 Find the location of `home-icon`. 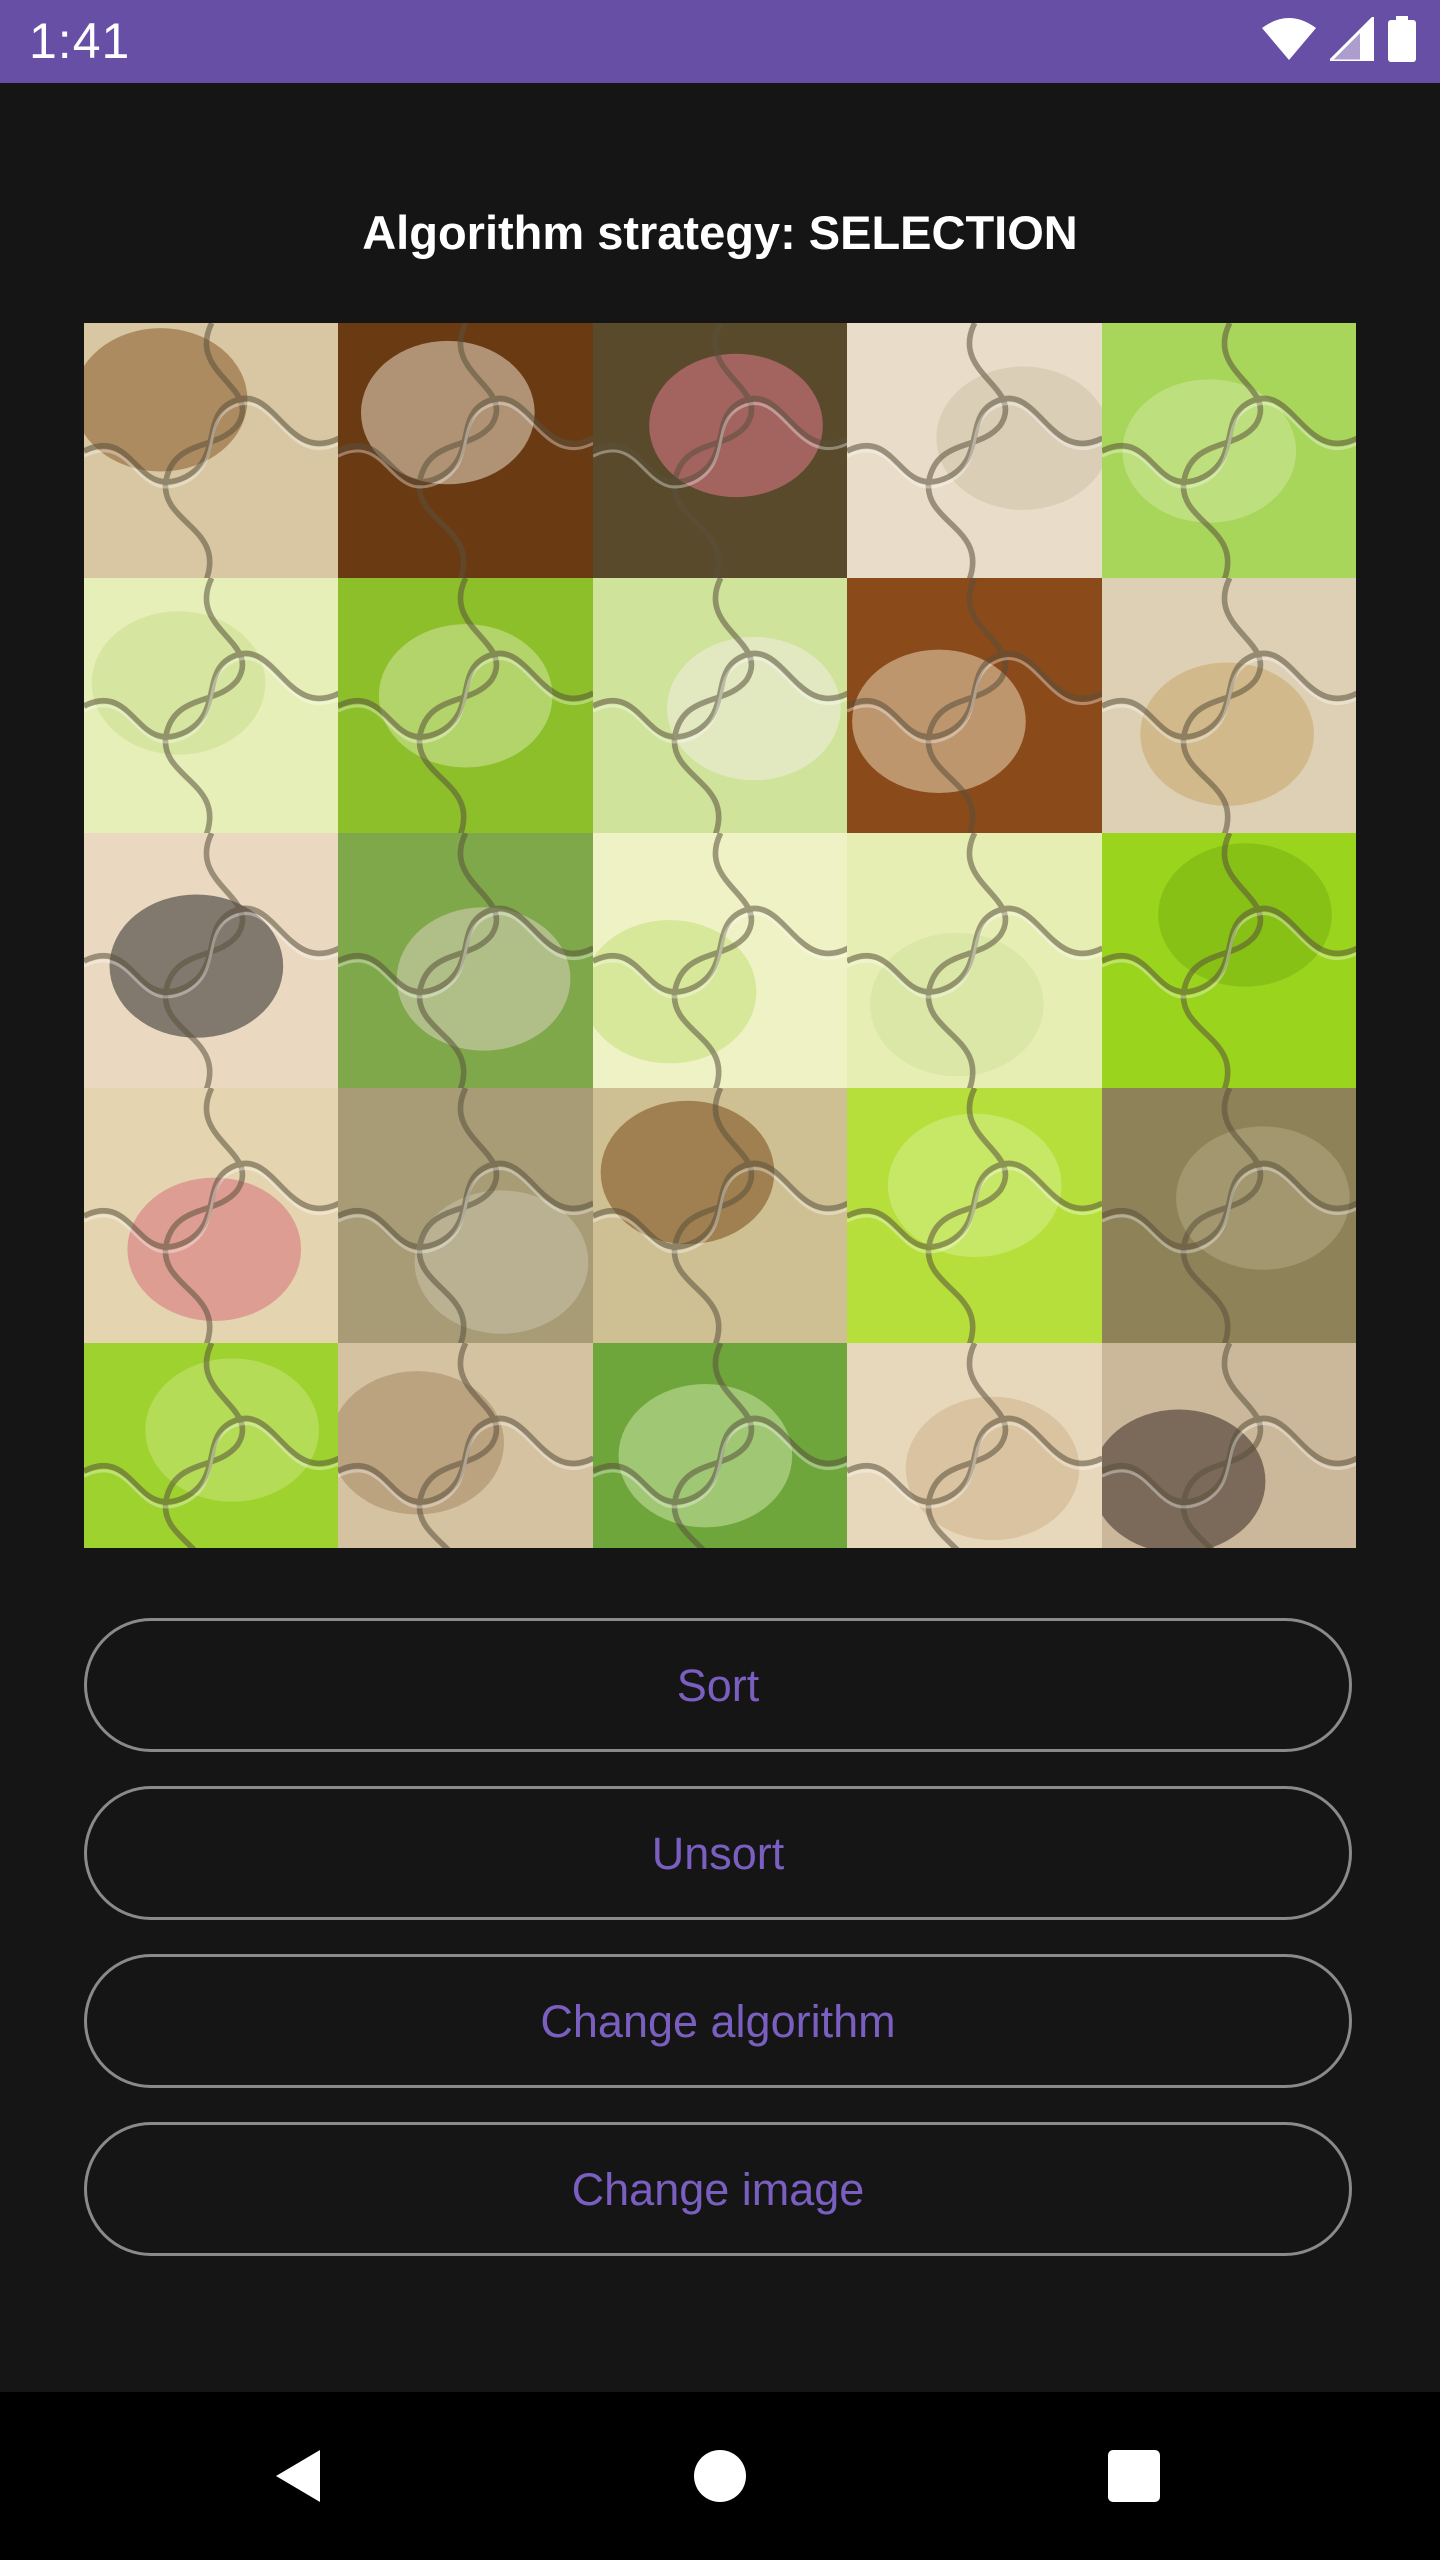

home-icon is located at coordinates (720, 2476).